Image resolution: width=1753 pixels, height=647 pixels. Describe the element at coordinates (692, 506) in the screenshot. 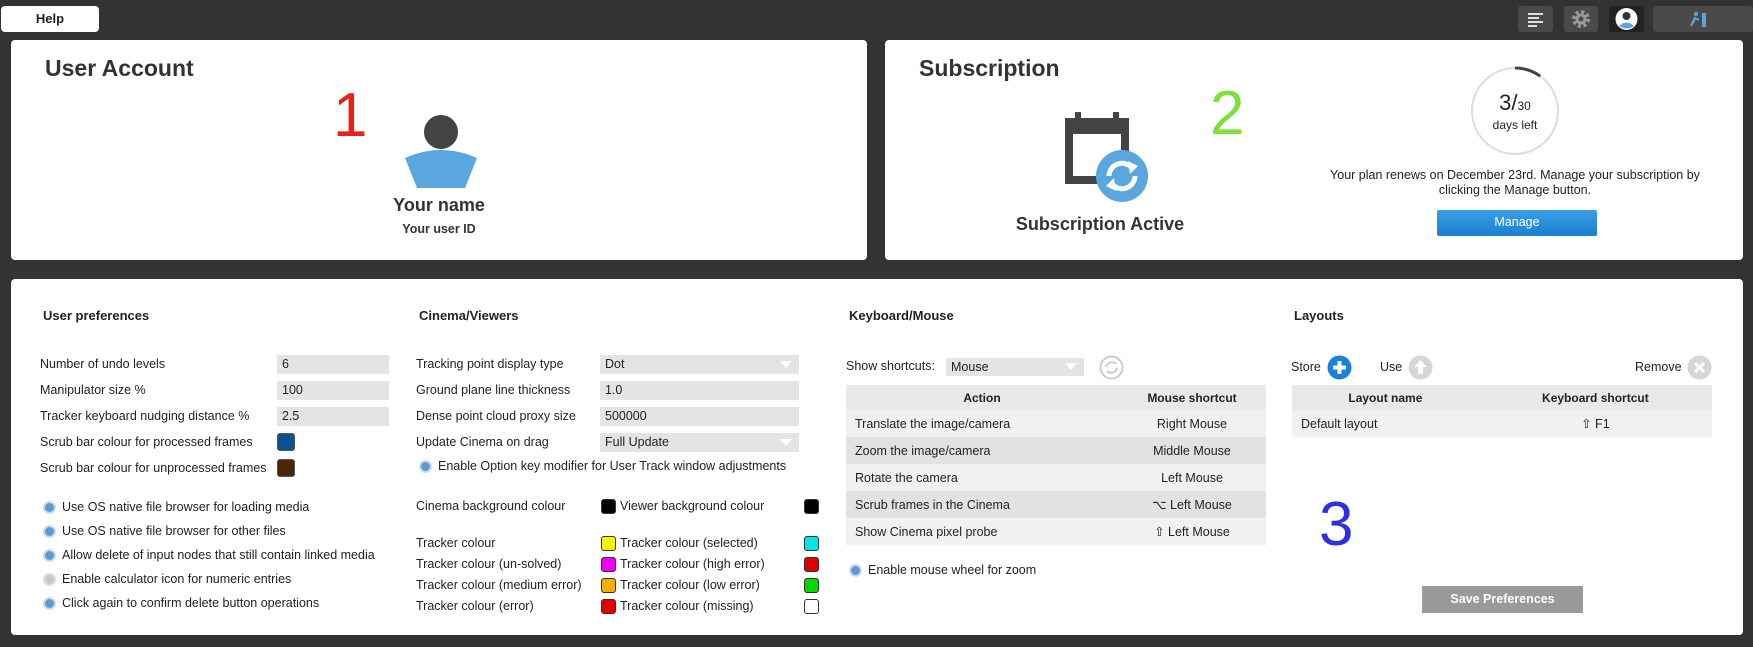

I see `viewer-bg-label: Viewer background colour` at that location.